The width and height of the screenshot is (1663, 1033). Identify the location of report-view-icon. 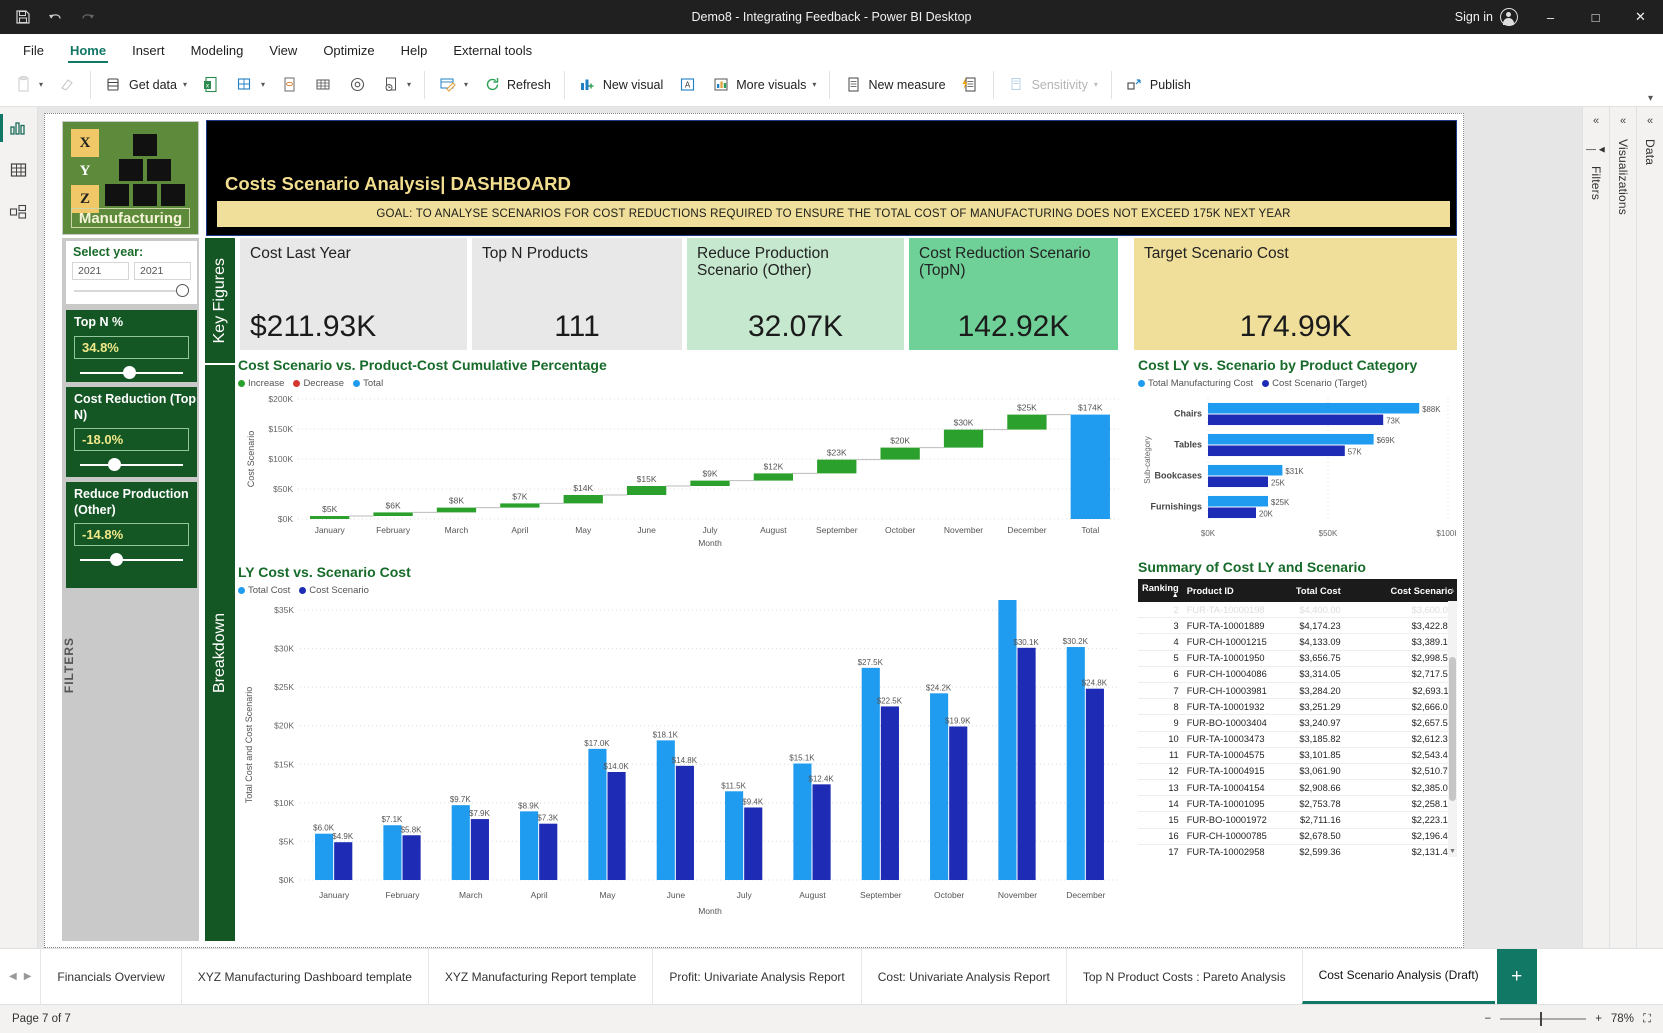
(16, 128).